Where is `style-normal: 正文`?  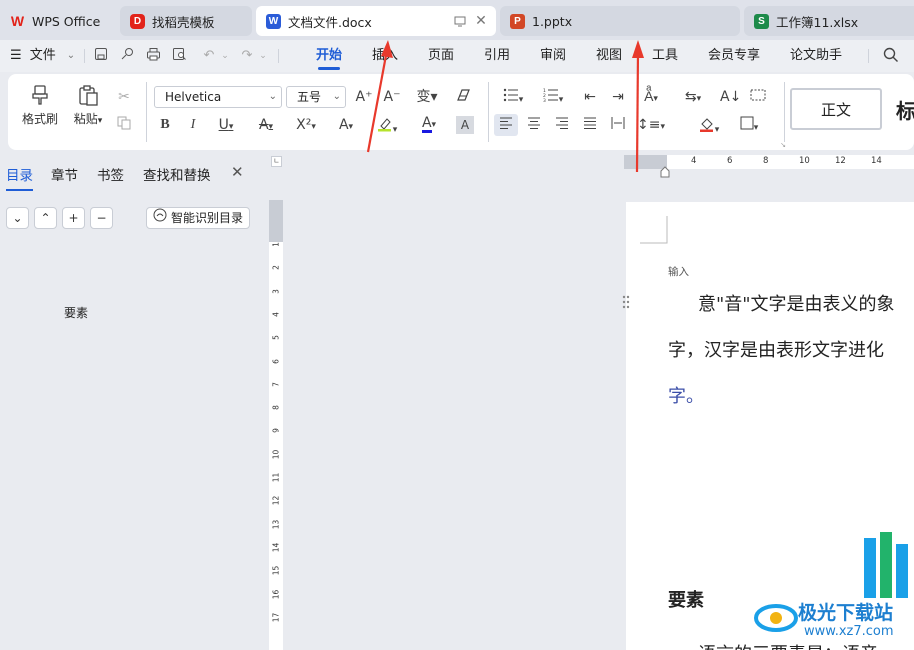
style-normal: 正文 is located at coordinates (836, 109).